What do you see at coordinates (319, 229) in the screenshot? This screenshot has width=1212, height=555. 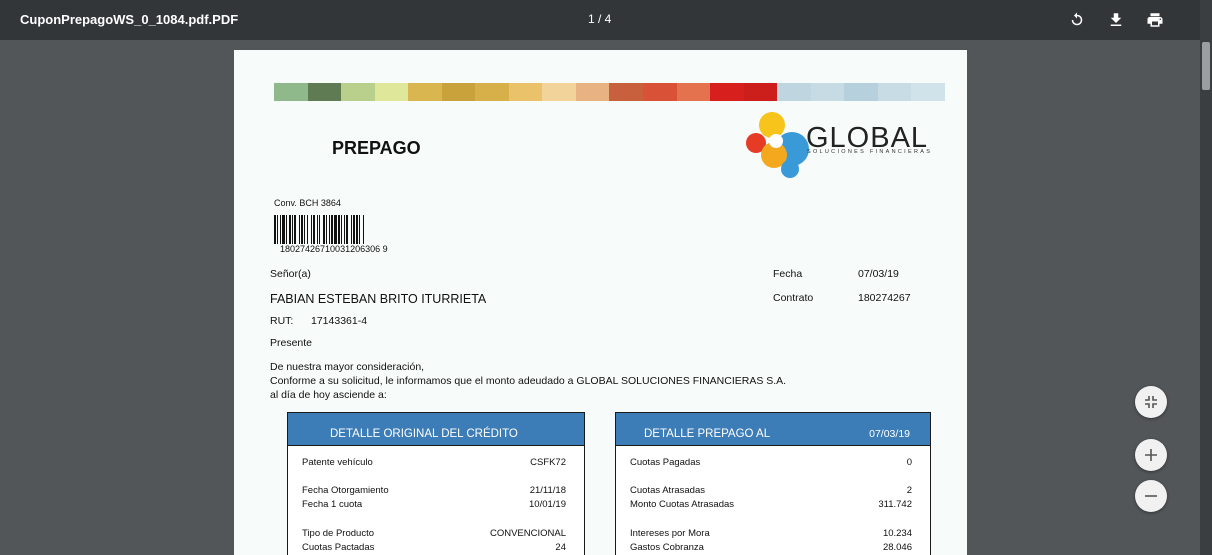 I see `barcode-icon` at bounding box center [319, 229].